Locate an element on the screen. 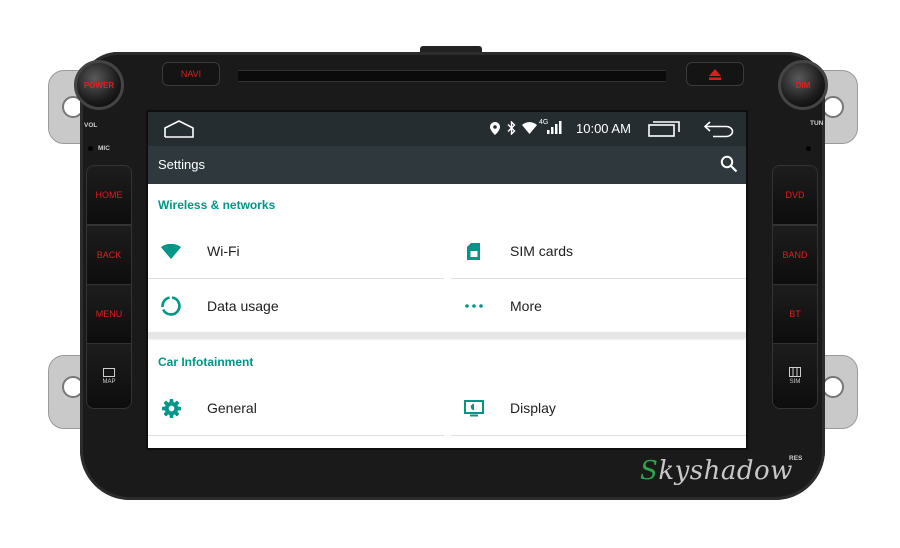 Image resolution: width=900 pixels, height=548 pixels. bt-button: BT is located at coordinates (795, 314).